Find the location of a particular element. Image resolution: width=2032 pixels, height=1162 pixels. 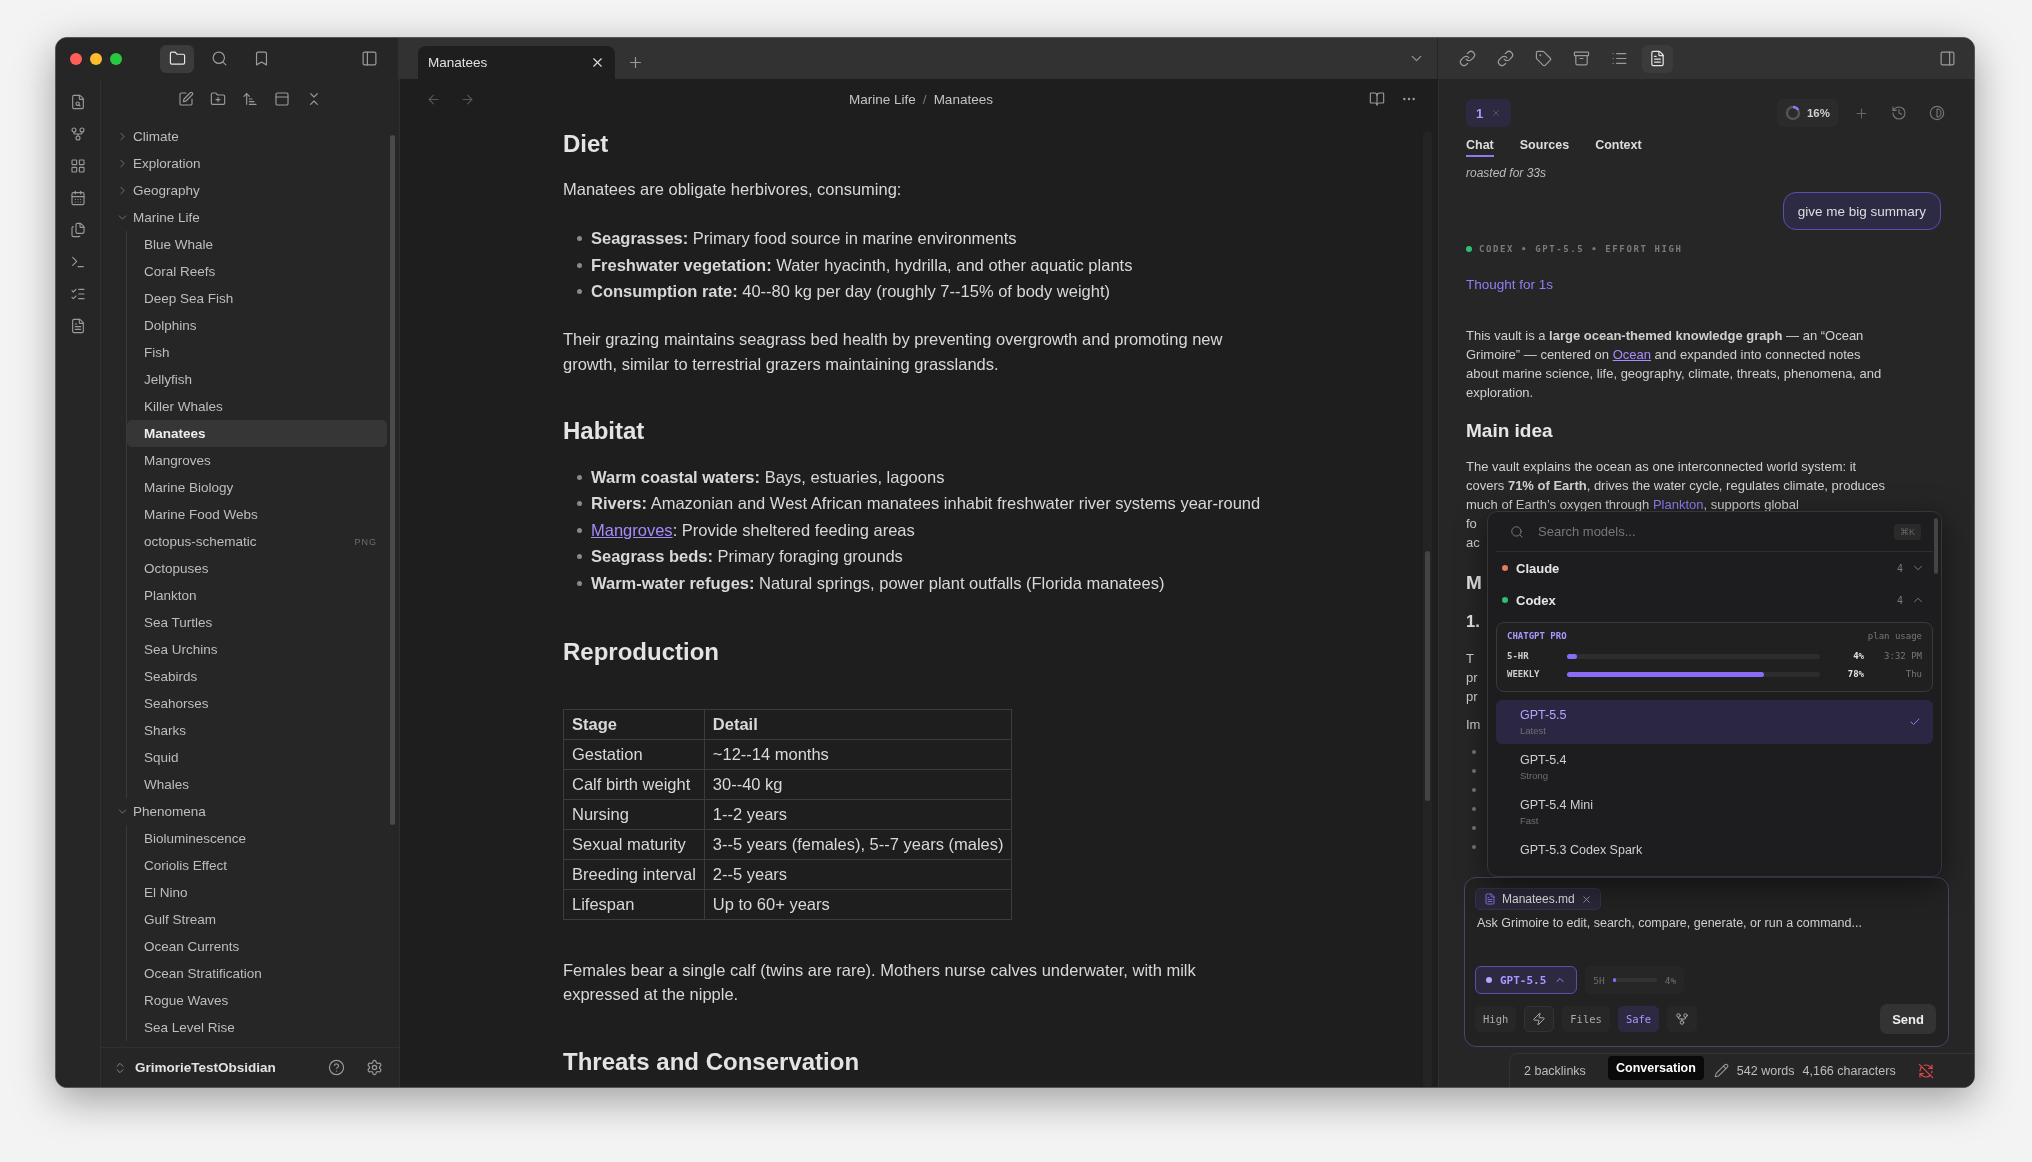

provider-group: Codex 4 is located at coordinates (1714, 600).